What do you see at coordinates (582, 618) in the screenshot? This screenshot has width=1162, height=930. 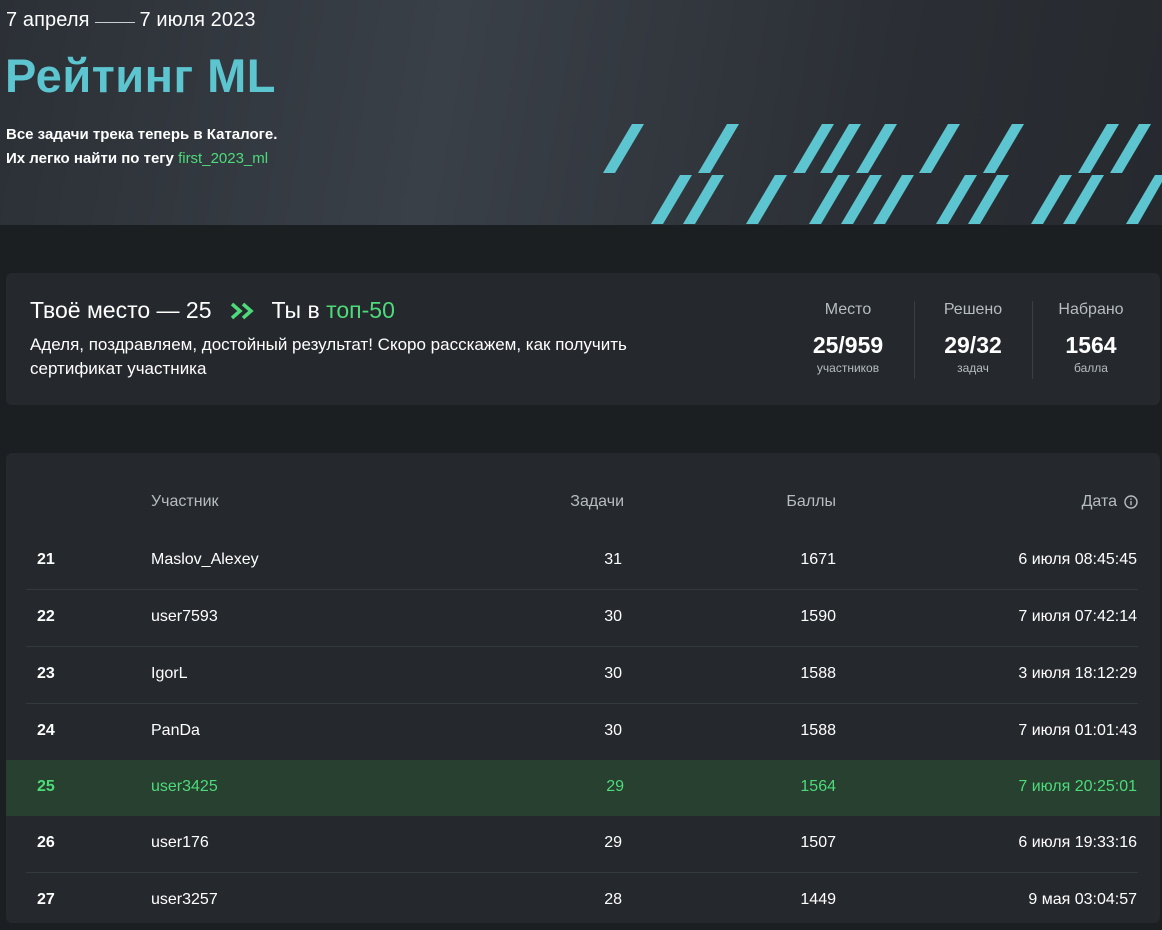 I see `table-row: 22 user7593 30 1590 7 июля 07:42:14` at bounding box center [582, 618].